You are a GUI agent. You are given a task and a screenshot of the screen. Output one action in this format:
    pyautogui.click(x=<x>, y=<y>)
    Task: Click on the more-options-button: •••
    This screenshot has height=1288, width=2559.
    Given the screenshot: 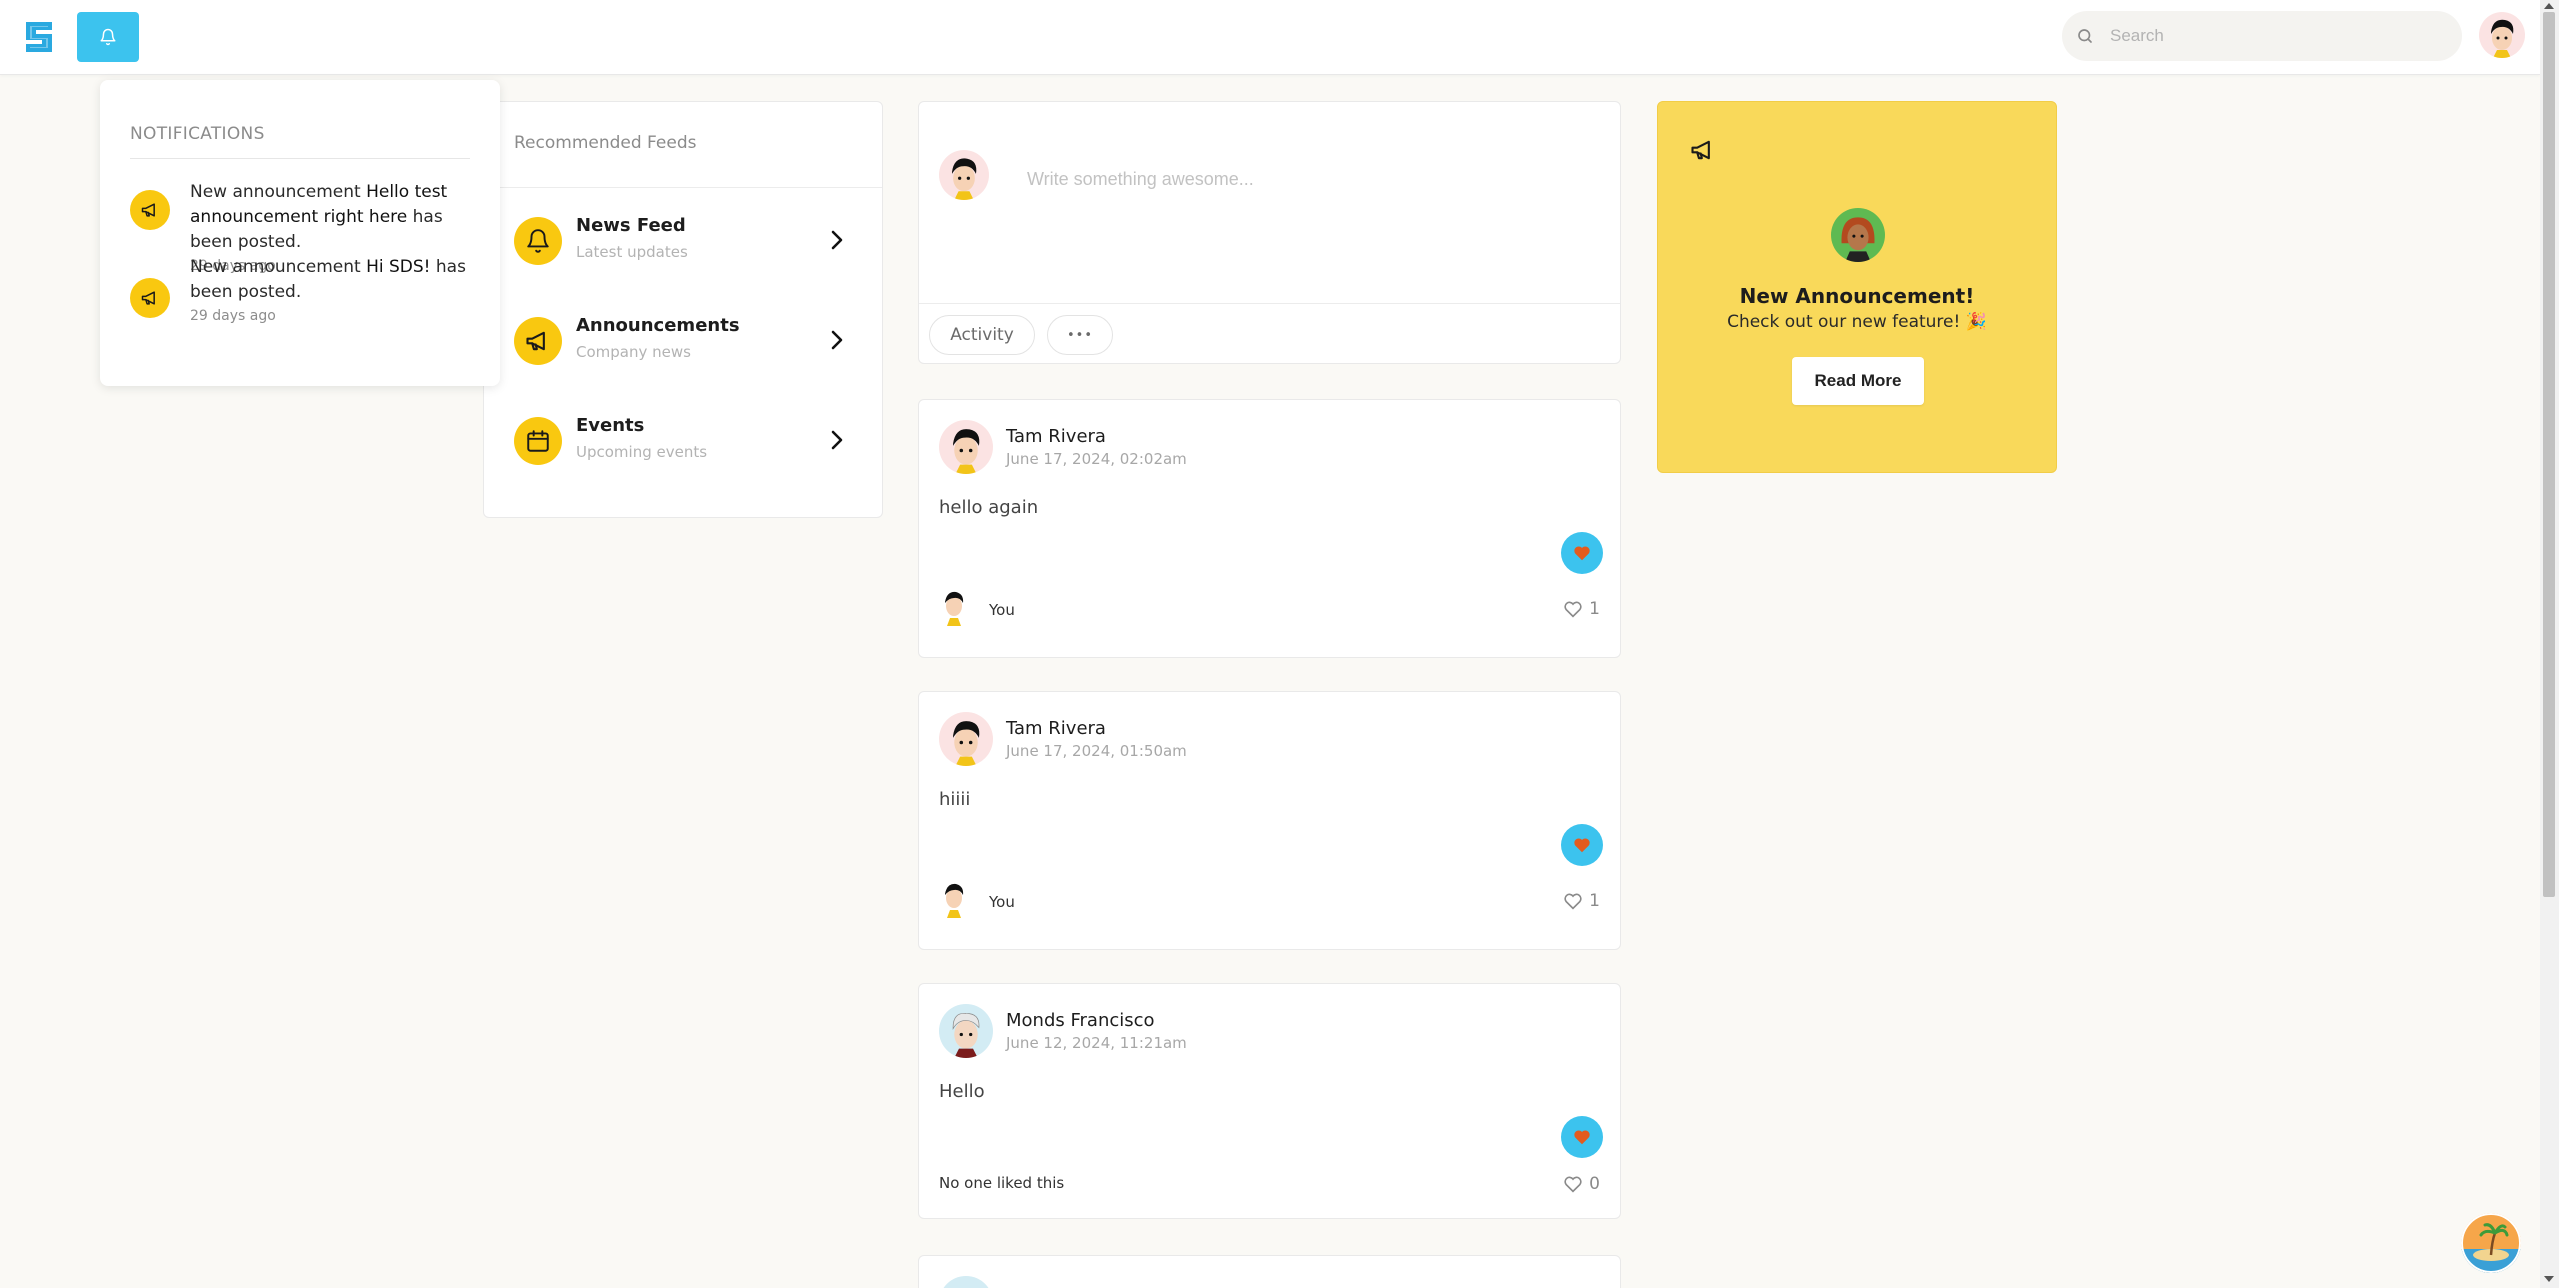 What is the action you would take?
    pyautogui.click(x=1080, y=335)
    